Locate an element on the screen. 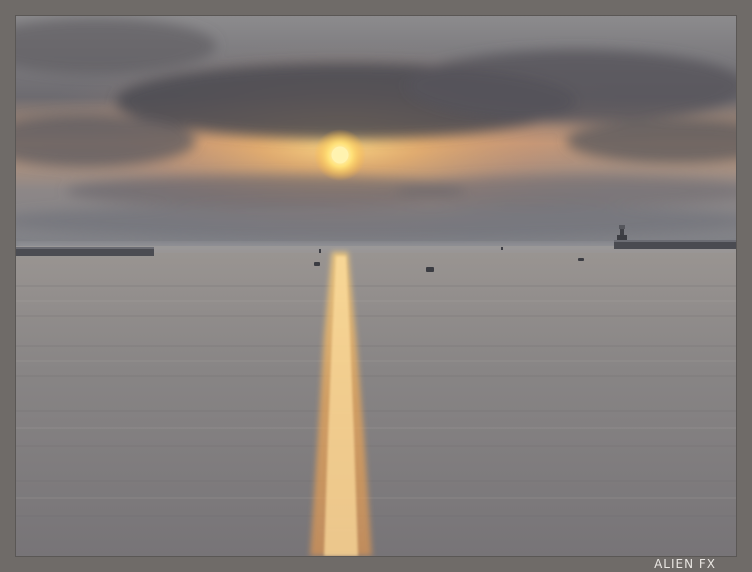 The image size is (752, 572). sun-core is located at coordinates (340, 155).